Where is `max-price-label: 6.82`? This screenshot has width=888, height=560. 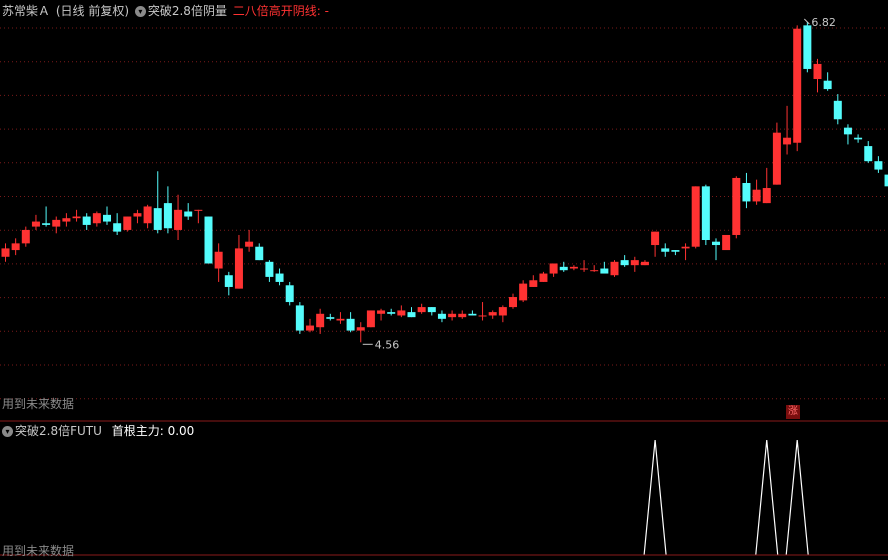
max-price-label: 6.82 is located at coordinates (823, 22).